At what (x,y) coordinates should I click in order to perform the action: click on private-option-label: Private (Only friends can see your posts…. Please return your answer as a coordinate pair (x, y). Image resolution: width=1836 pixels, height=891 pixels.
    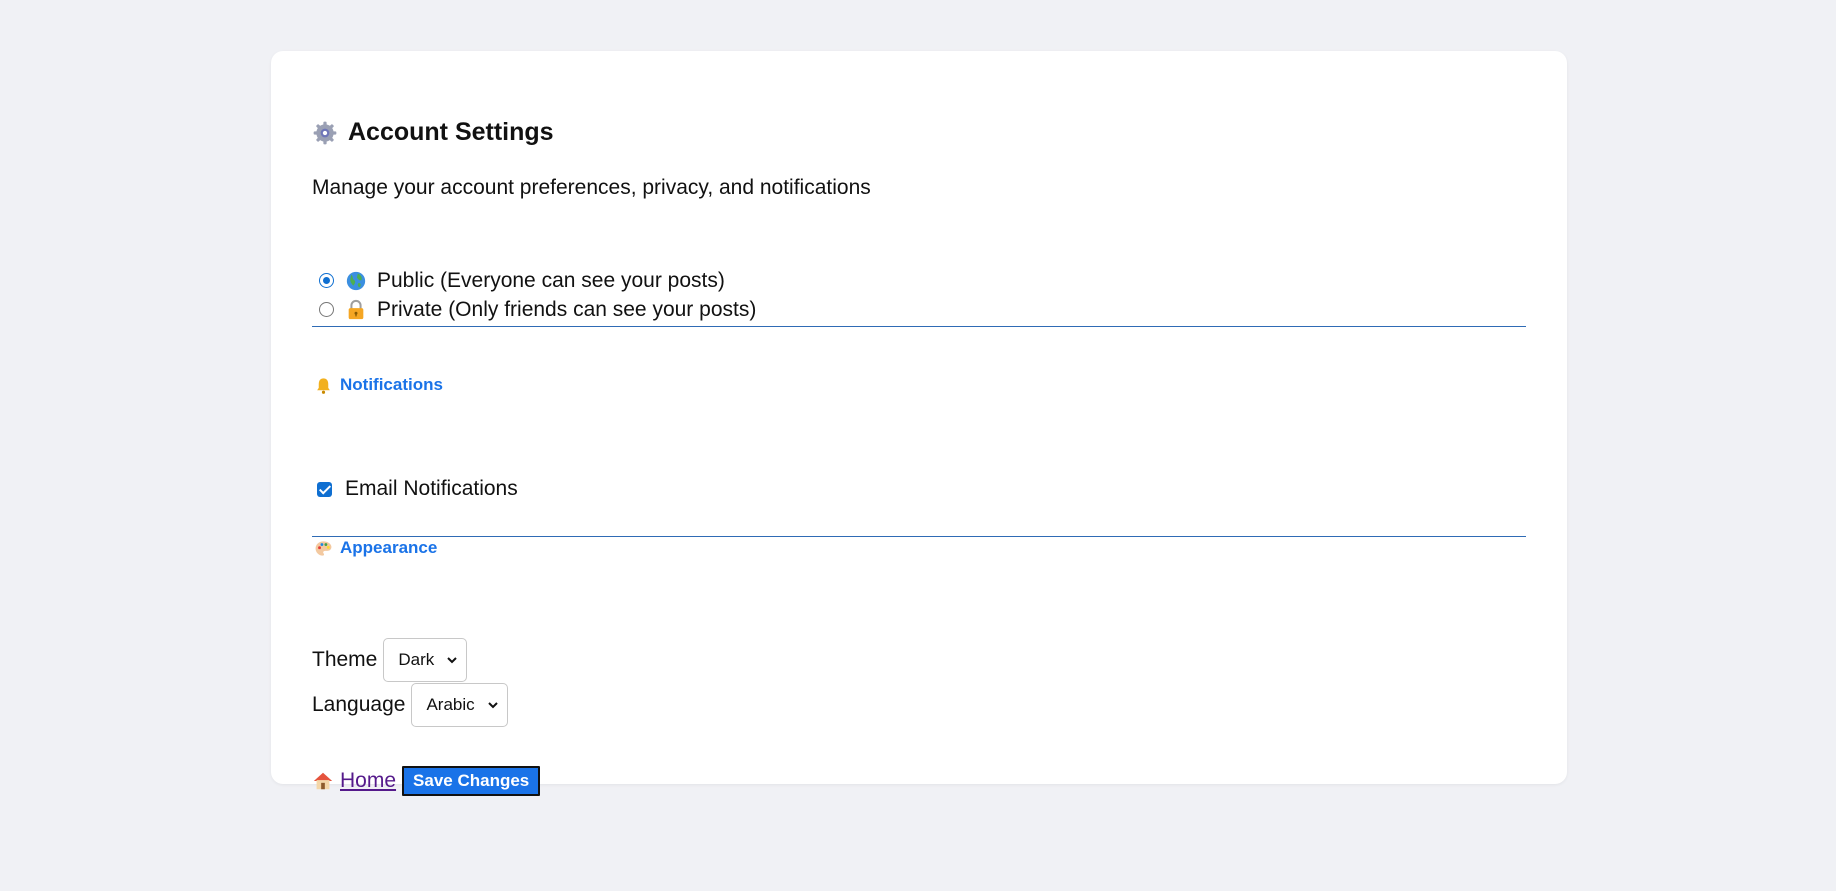
    Looking at the image, I should click on (567, 309).